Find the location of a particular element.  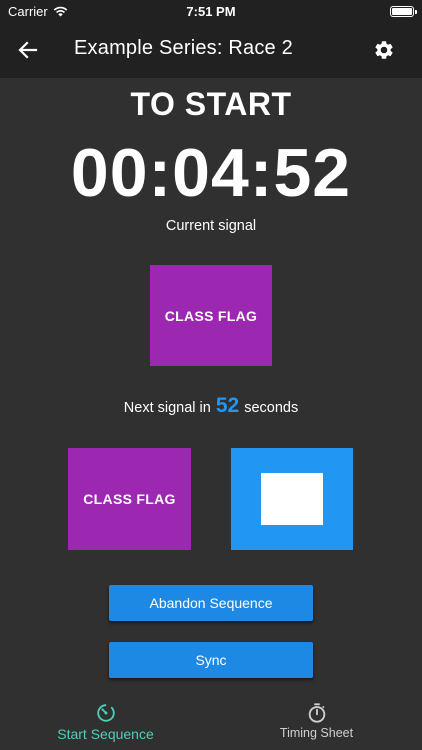

current-flag-label: CLASS FLAG is located at coordinates (211, 316).